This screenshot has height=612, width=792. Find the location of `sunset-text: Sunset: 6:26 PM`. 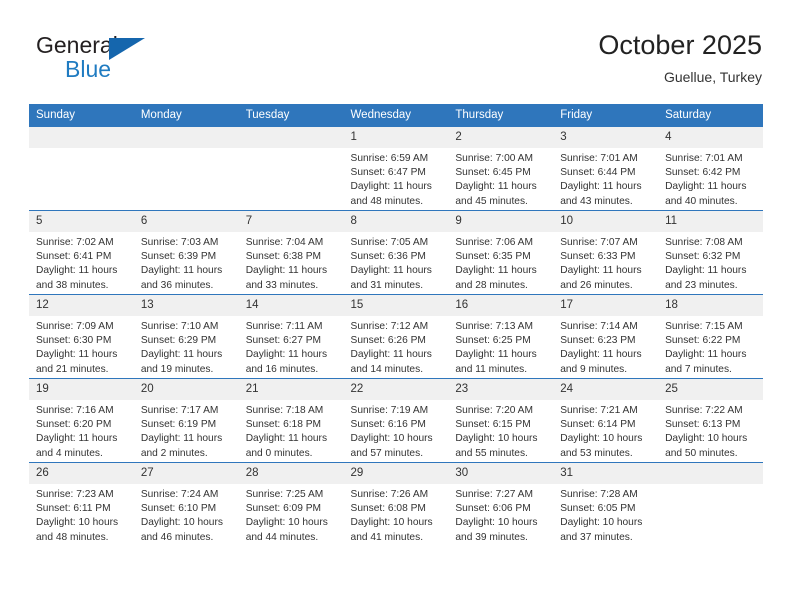

sunset-text: Sunset: 6:26 PM is located at coordinates (388, 341).